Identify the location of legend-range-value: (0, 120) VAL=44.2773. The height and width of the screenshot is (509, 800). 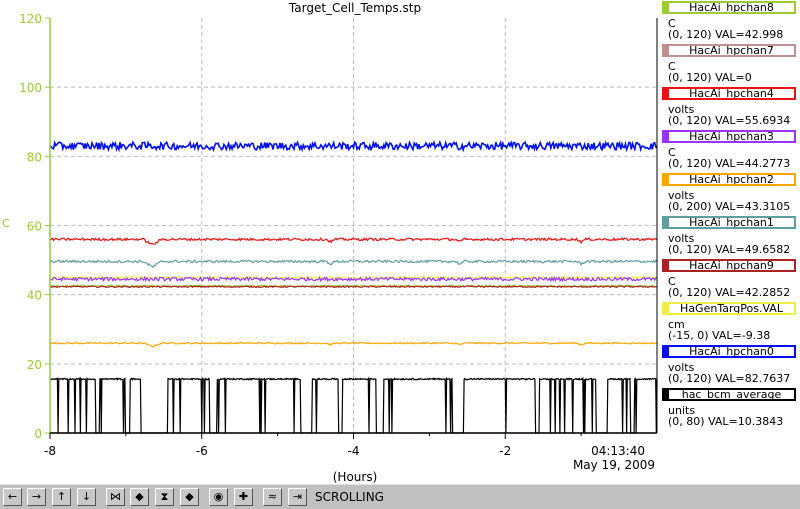
(729, 163).